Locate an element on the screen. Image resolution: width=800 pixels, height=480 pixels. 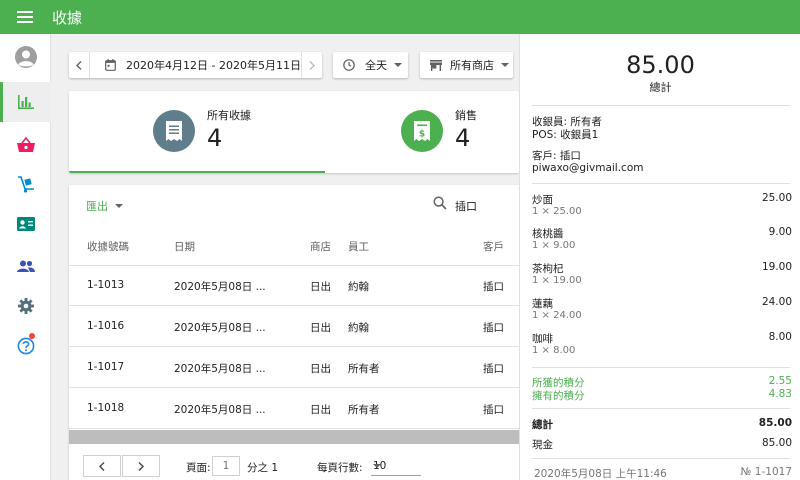
time-filter-dropdown: 全天 is located at coordinates (370, 65).